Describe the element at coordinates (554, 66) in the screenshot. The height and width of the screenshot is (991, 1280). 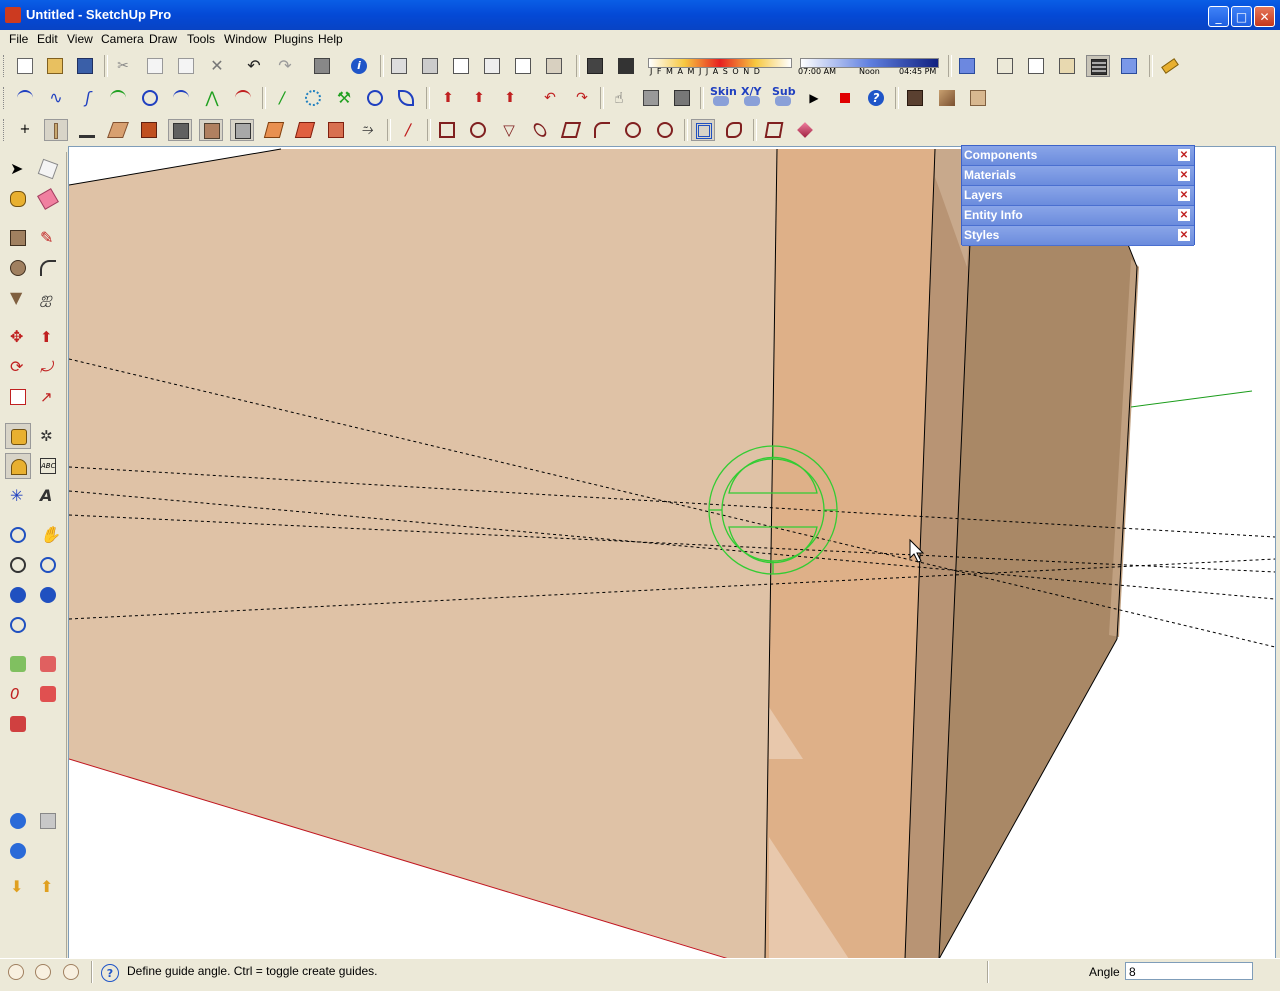
I see `left-view-button` at that location.